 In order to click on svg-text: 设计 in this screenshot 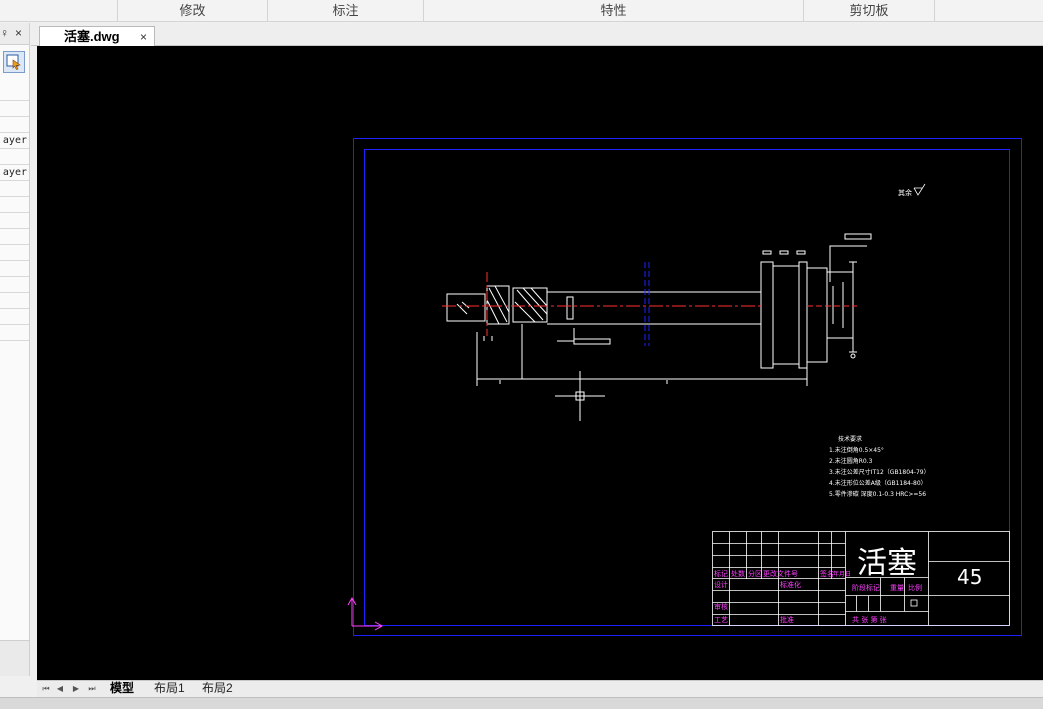, I will do `click(721, 584)`.